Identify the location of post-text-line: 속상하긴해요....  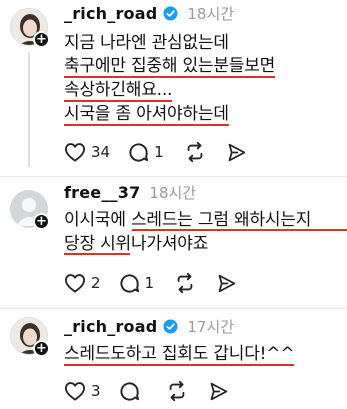
(118, 91).